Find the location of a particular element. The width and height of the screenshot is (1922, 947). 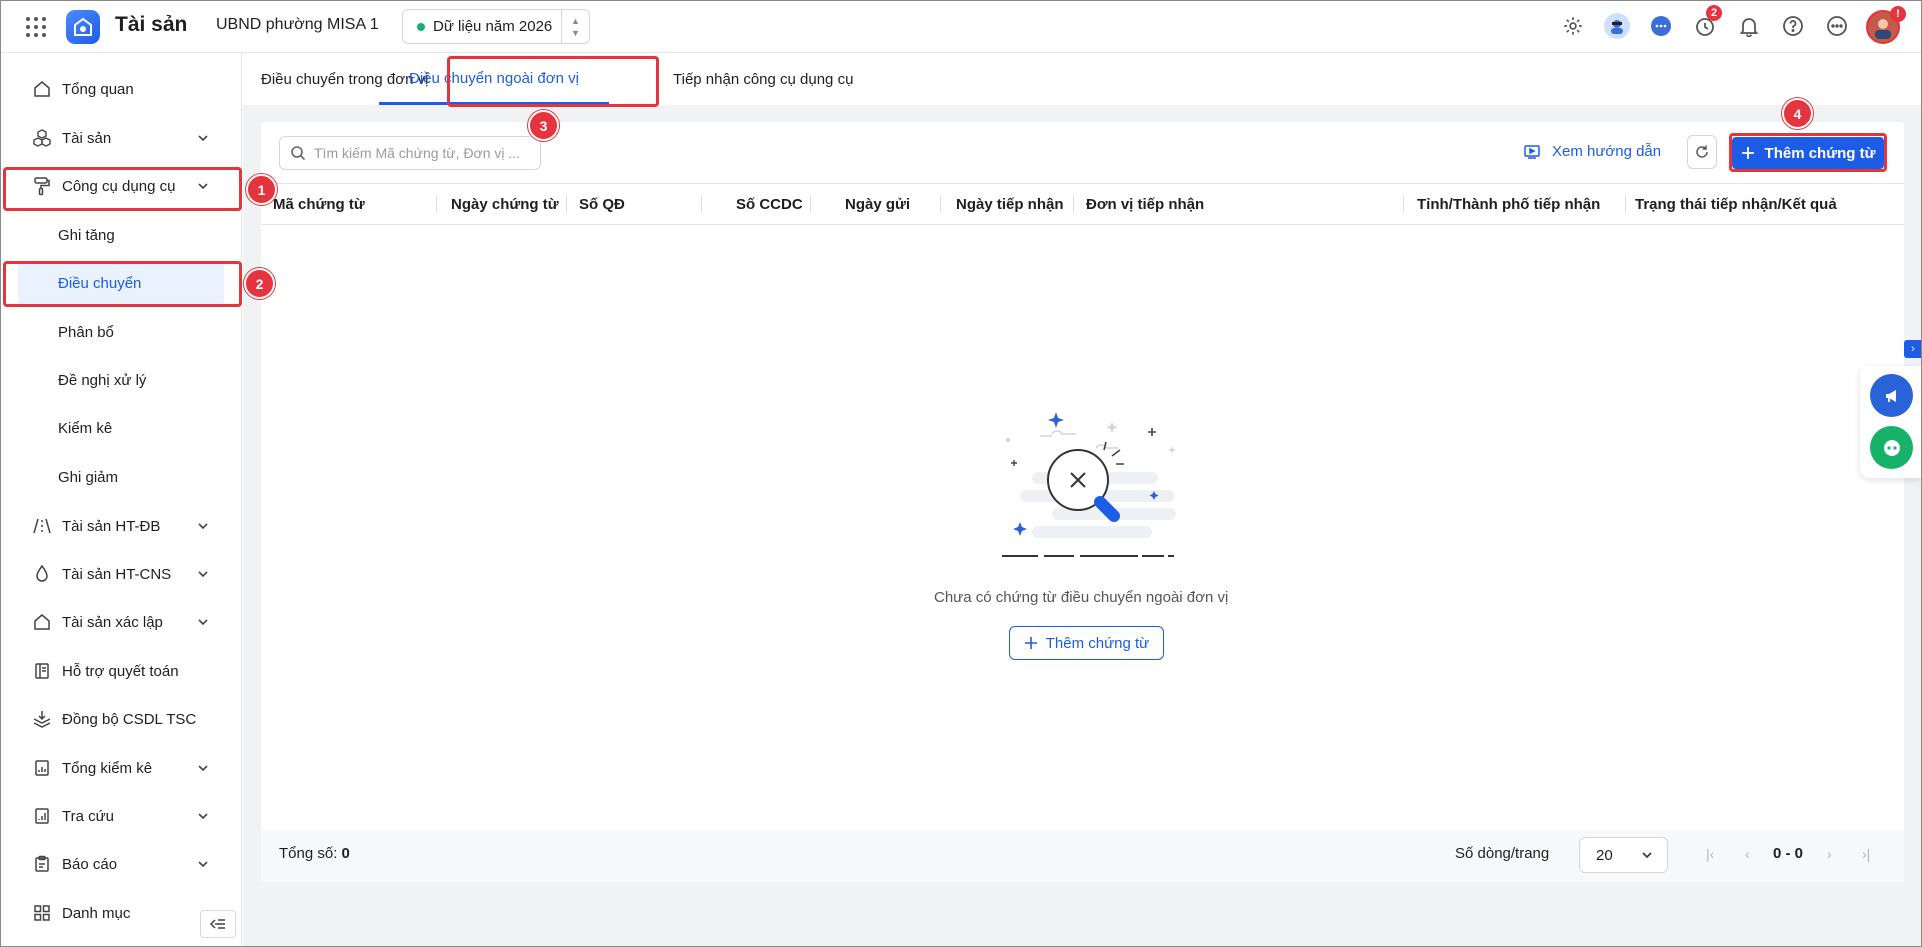

sidebar-item-established-assets: Tài sản xác lập is located at coordinates (120, 622).